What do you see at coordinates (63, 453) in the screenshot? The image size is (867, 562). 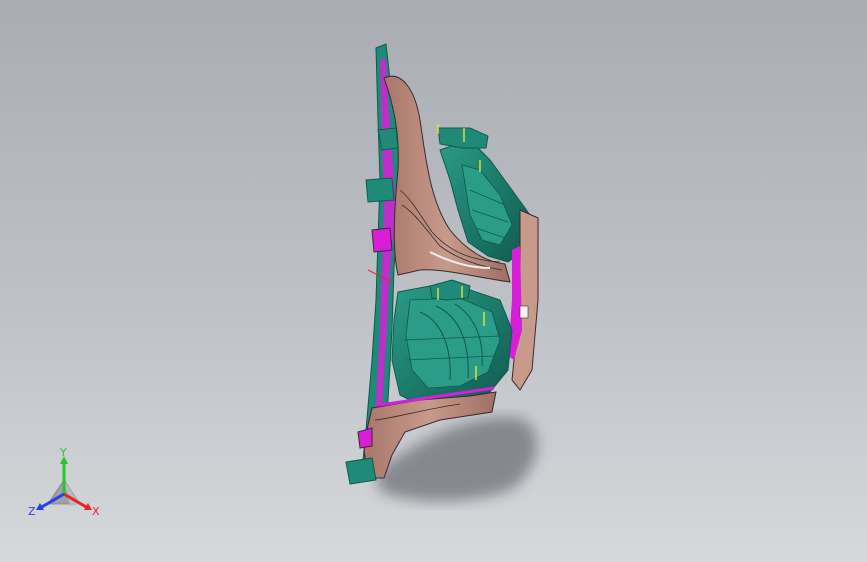 I see `y-axis-label: Y` at bounding box center [63, 453].